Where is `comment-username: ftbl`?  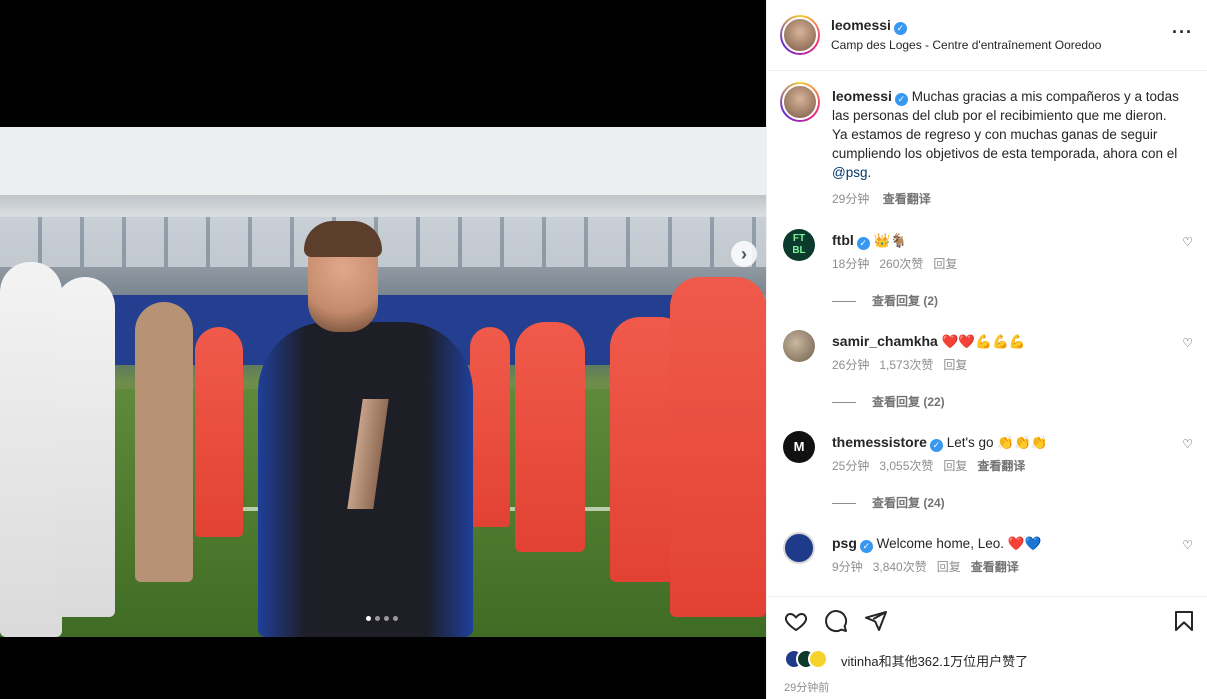 comment-username: ftbl is located at coordinates (843, 240).